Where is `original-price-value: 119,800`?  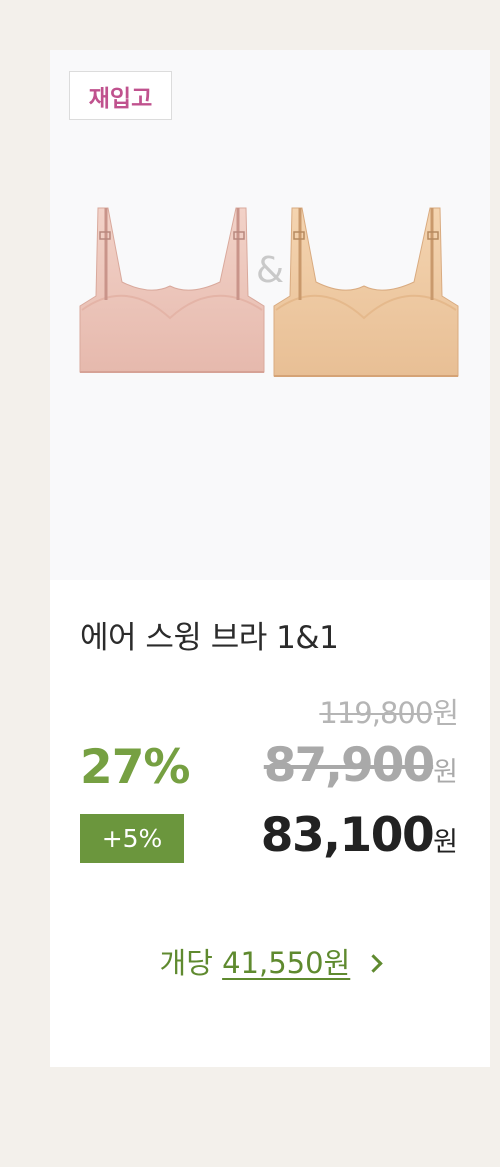 original-price-value: 119,800 is located at coordinates (376, 713).